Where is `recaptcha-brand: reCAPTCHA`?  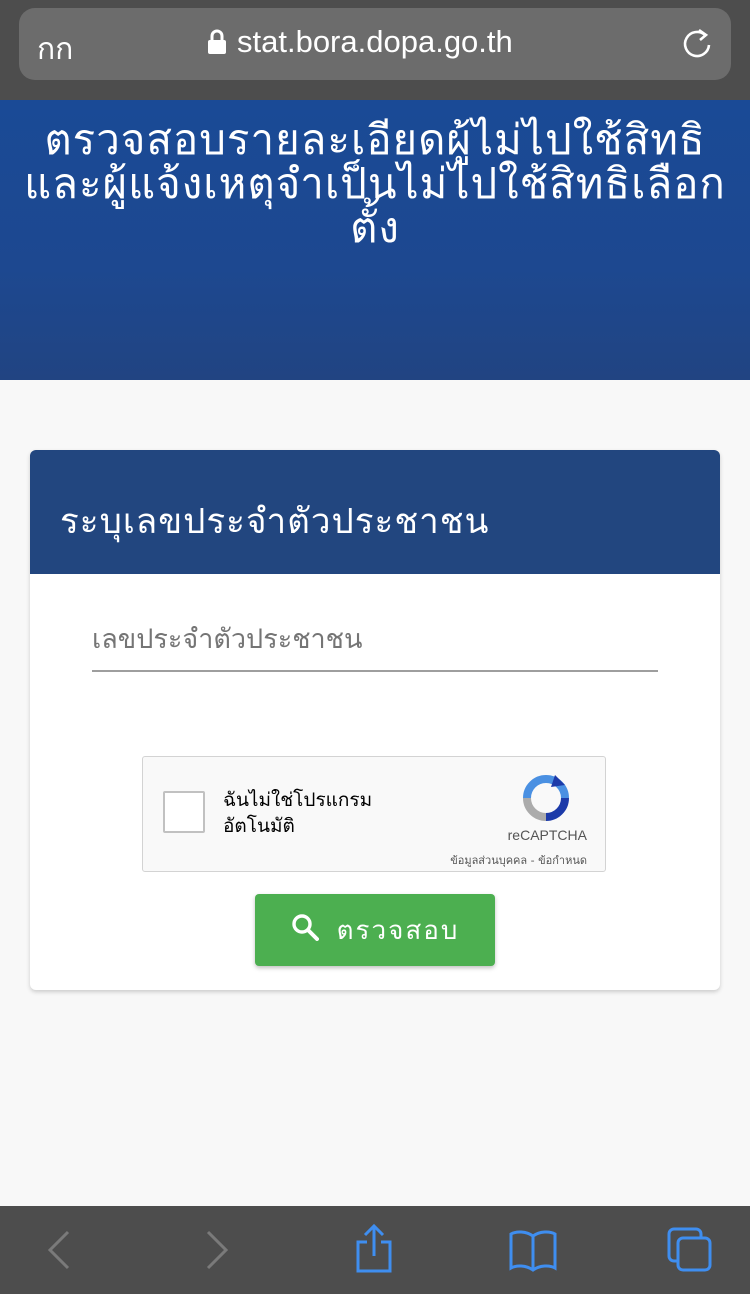
recaptcha-brand: reCAPTCHA is located at coordinates (547, 835).